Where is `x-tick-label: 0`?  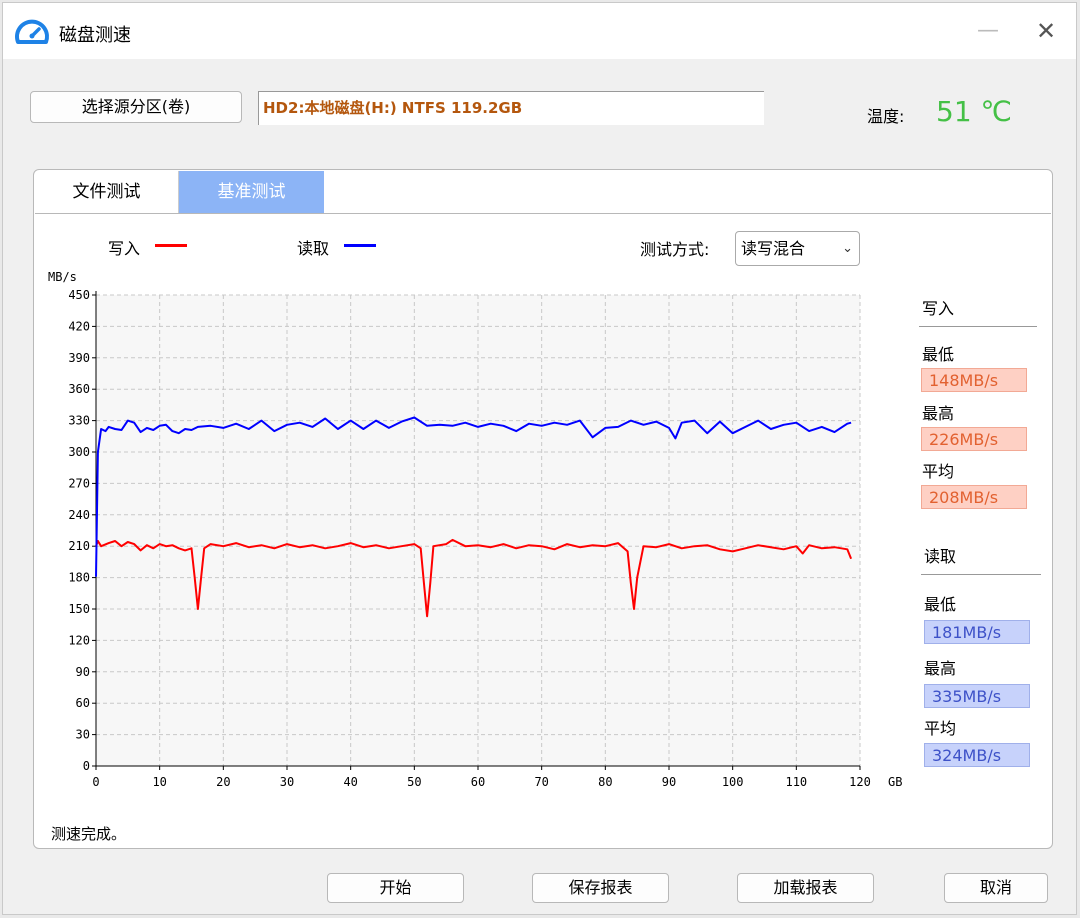
x-tick-label: 0 is located at coordinates (95, 782).